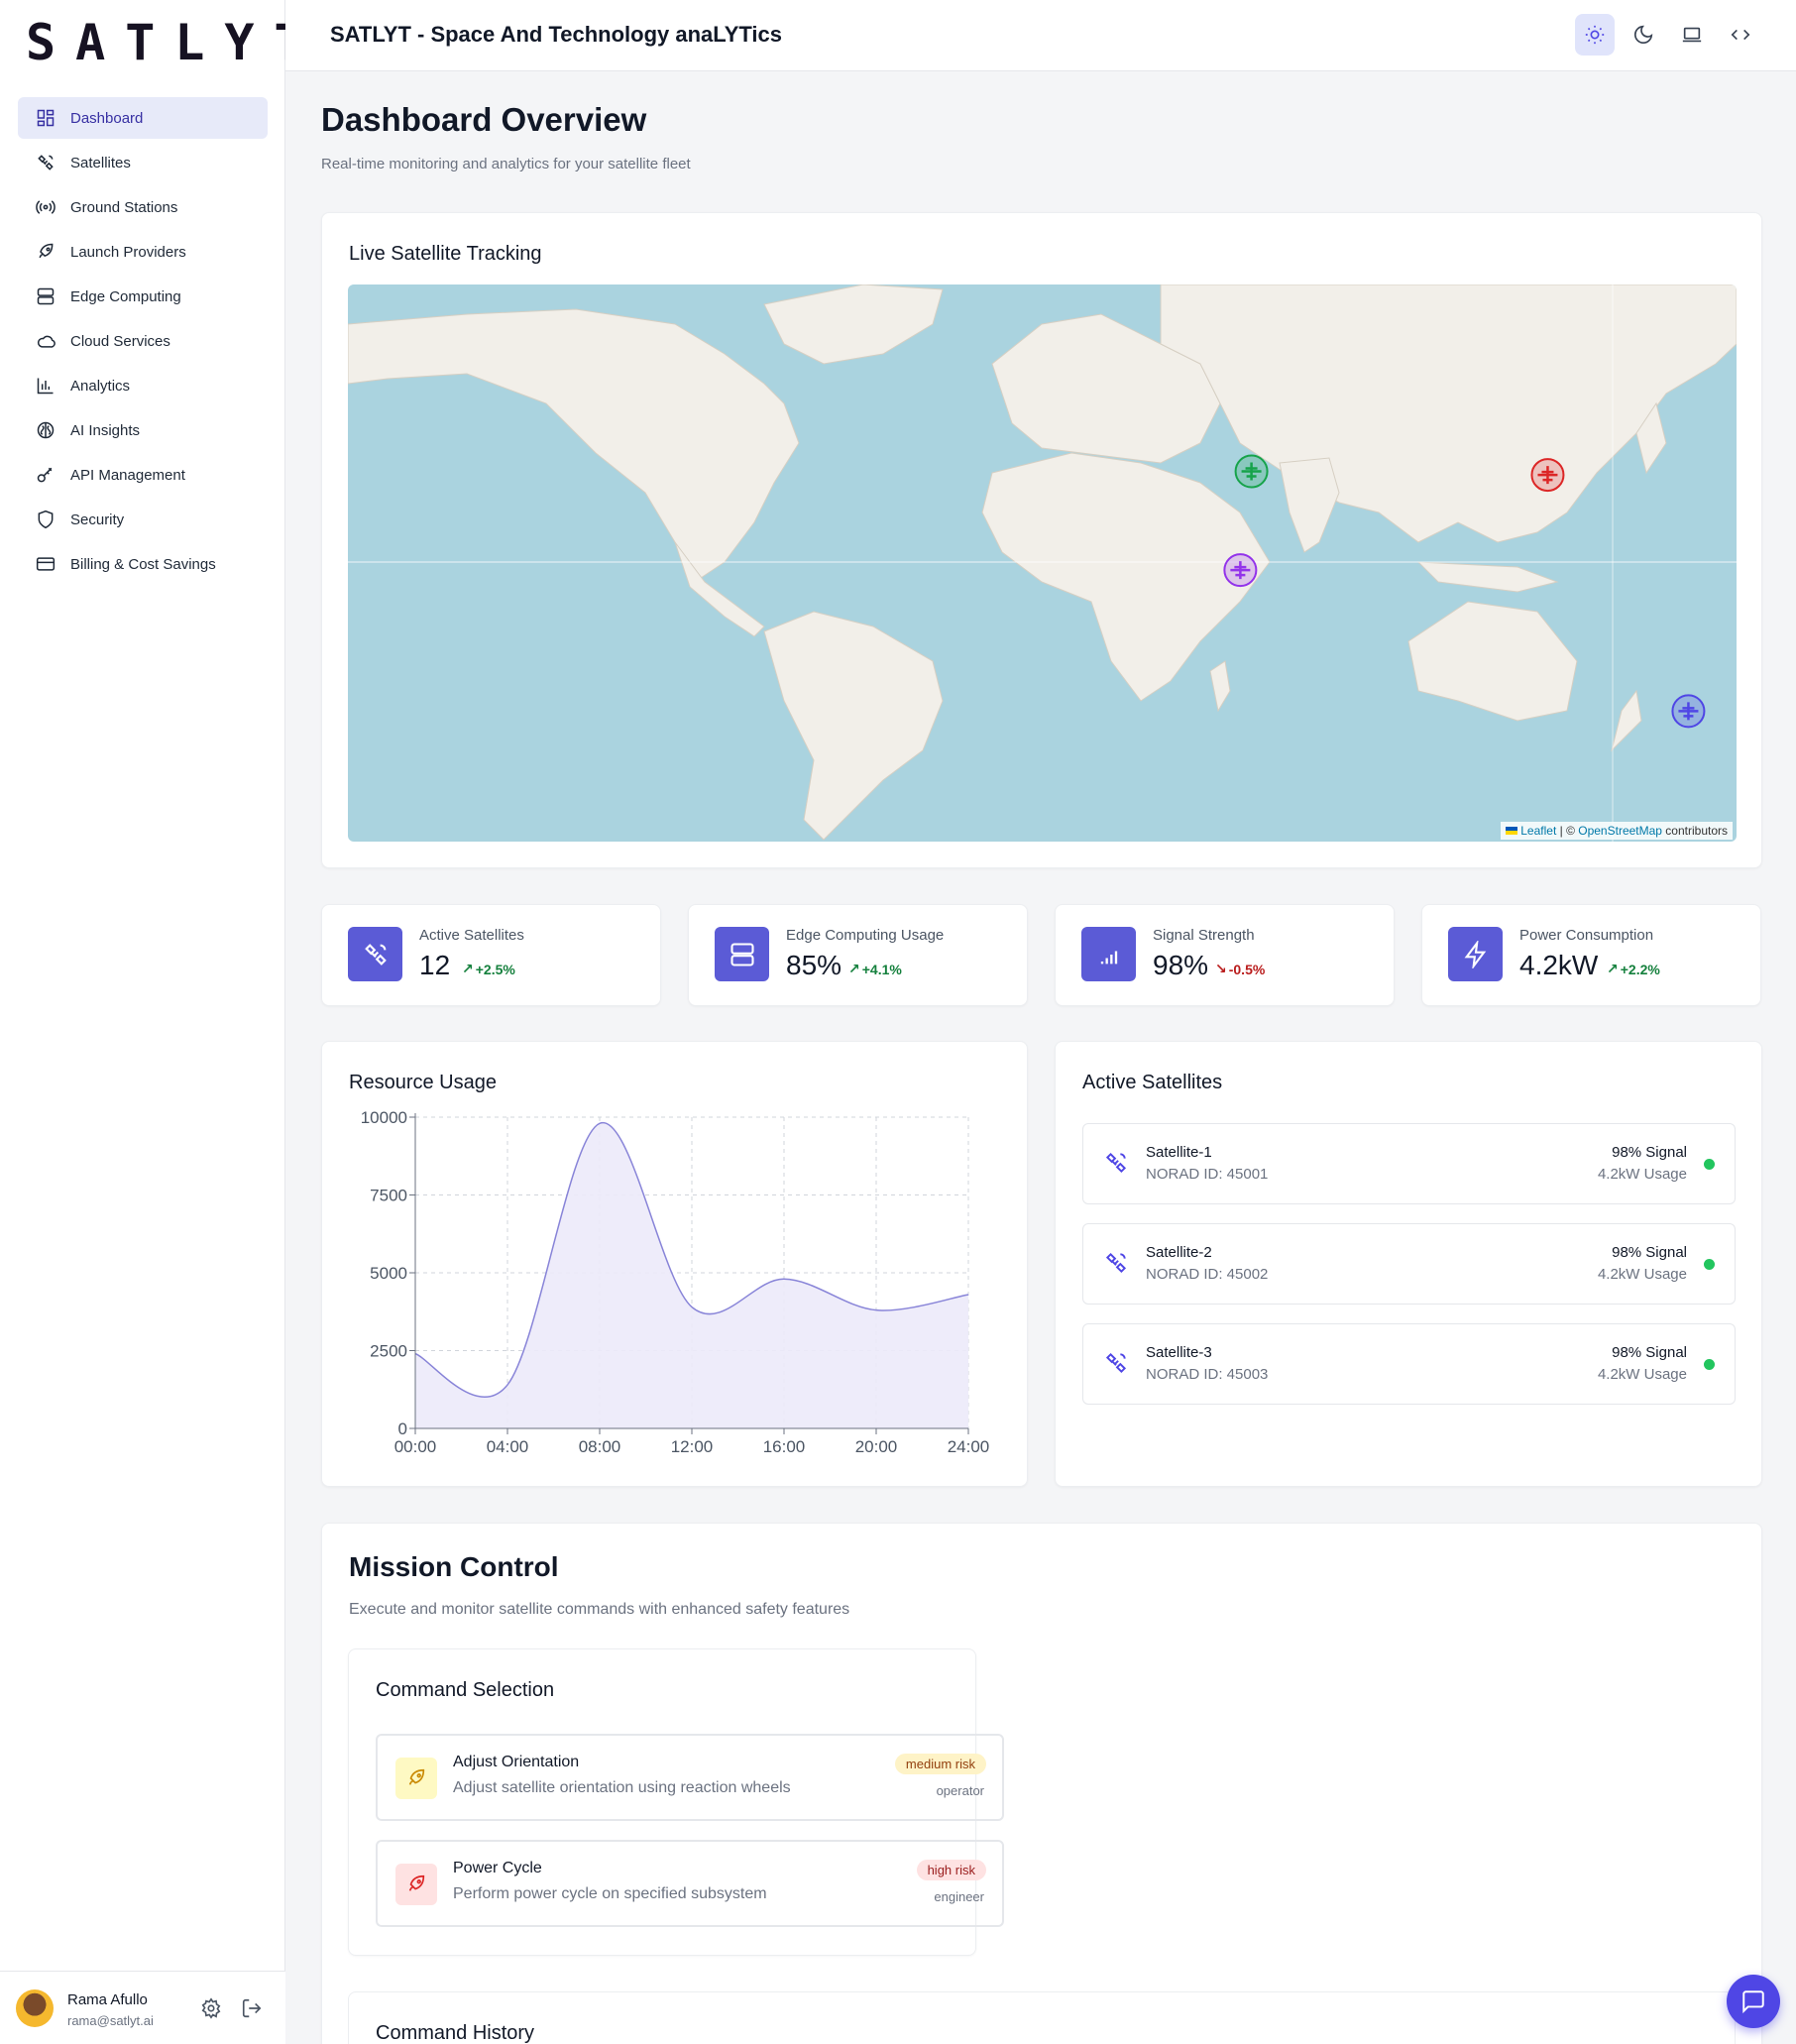  I want to click on y-tick-label: 10000, so click(384, 1117).